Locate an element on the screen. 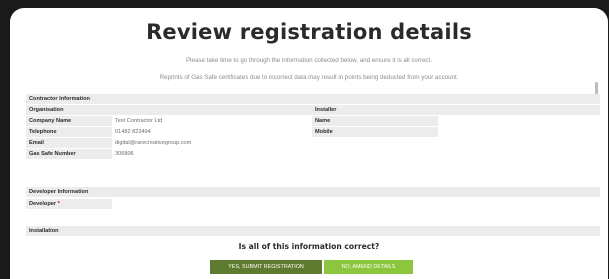 The image size is (609, 279). company-name-label: Company Name is located at coordinates (69, 121).